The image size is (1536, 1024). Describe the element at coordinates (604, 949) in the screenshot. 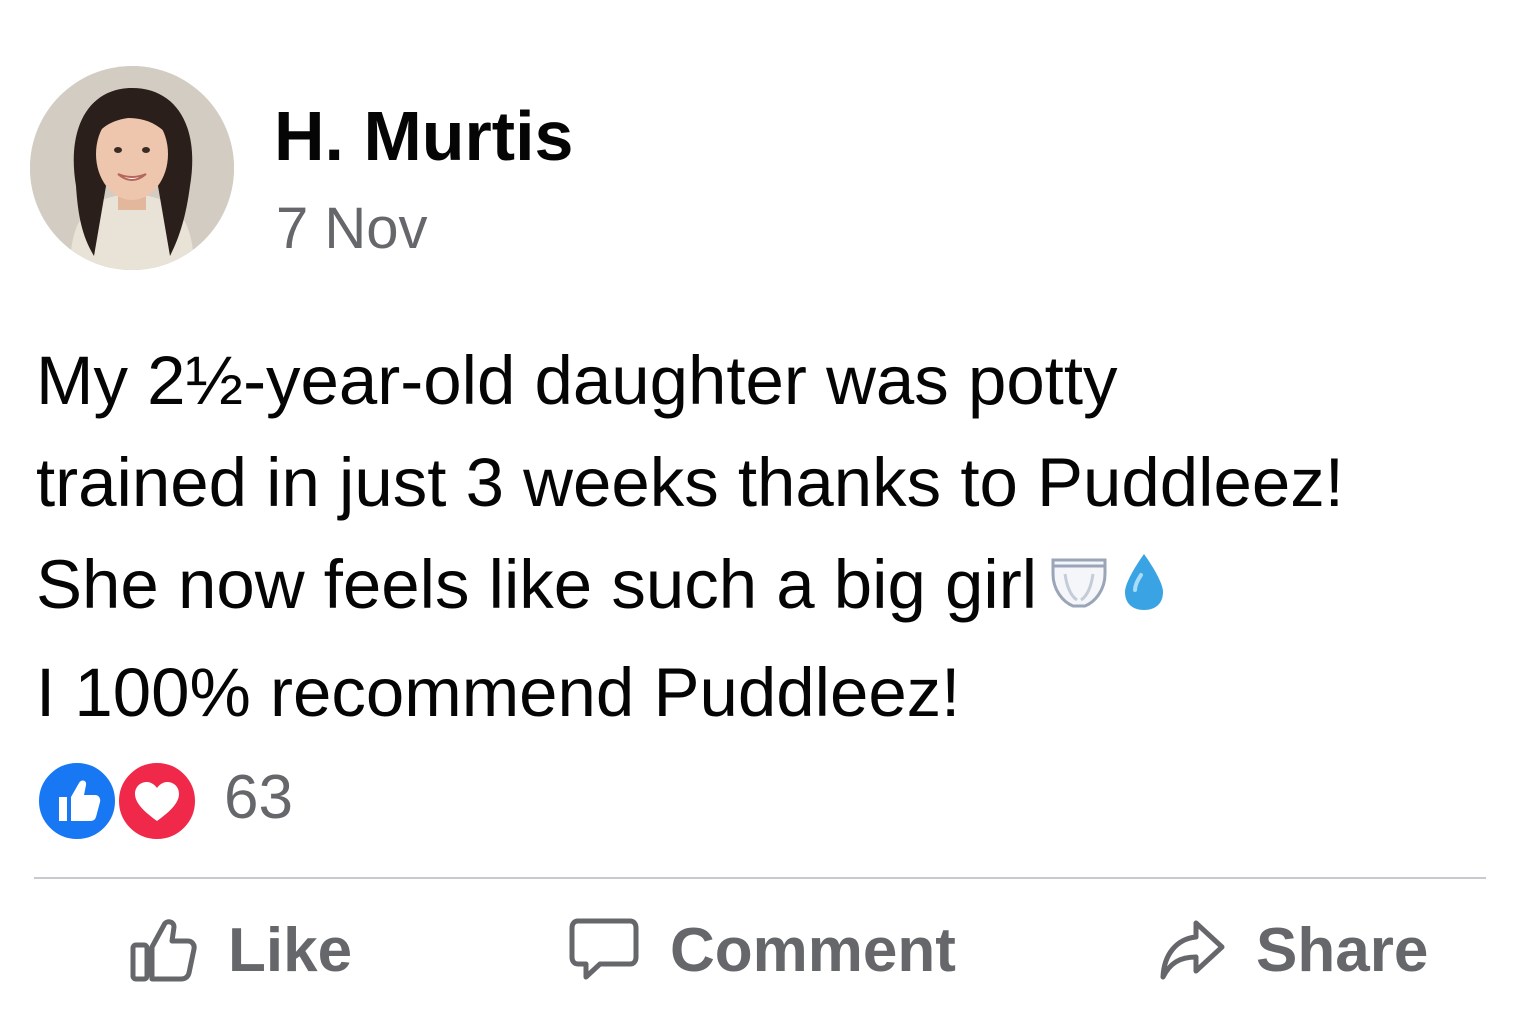

I see `comment-bubble-icon` at that location.